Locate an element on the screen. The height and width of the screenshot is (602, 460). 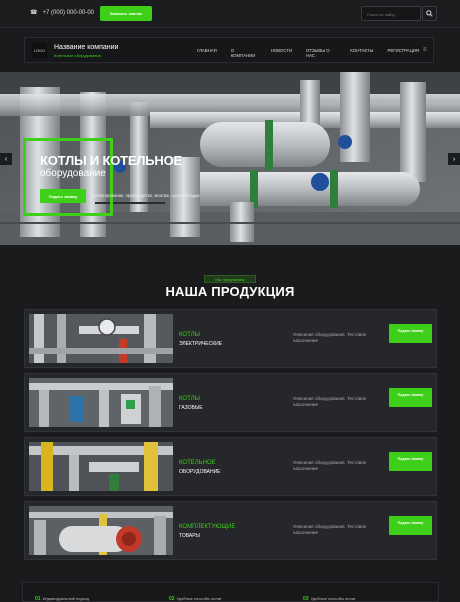
chevron-right-icon: › is located at coordinates (454, 159).